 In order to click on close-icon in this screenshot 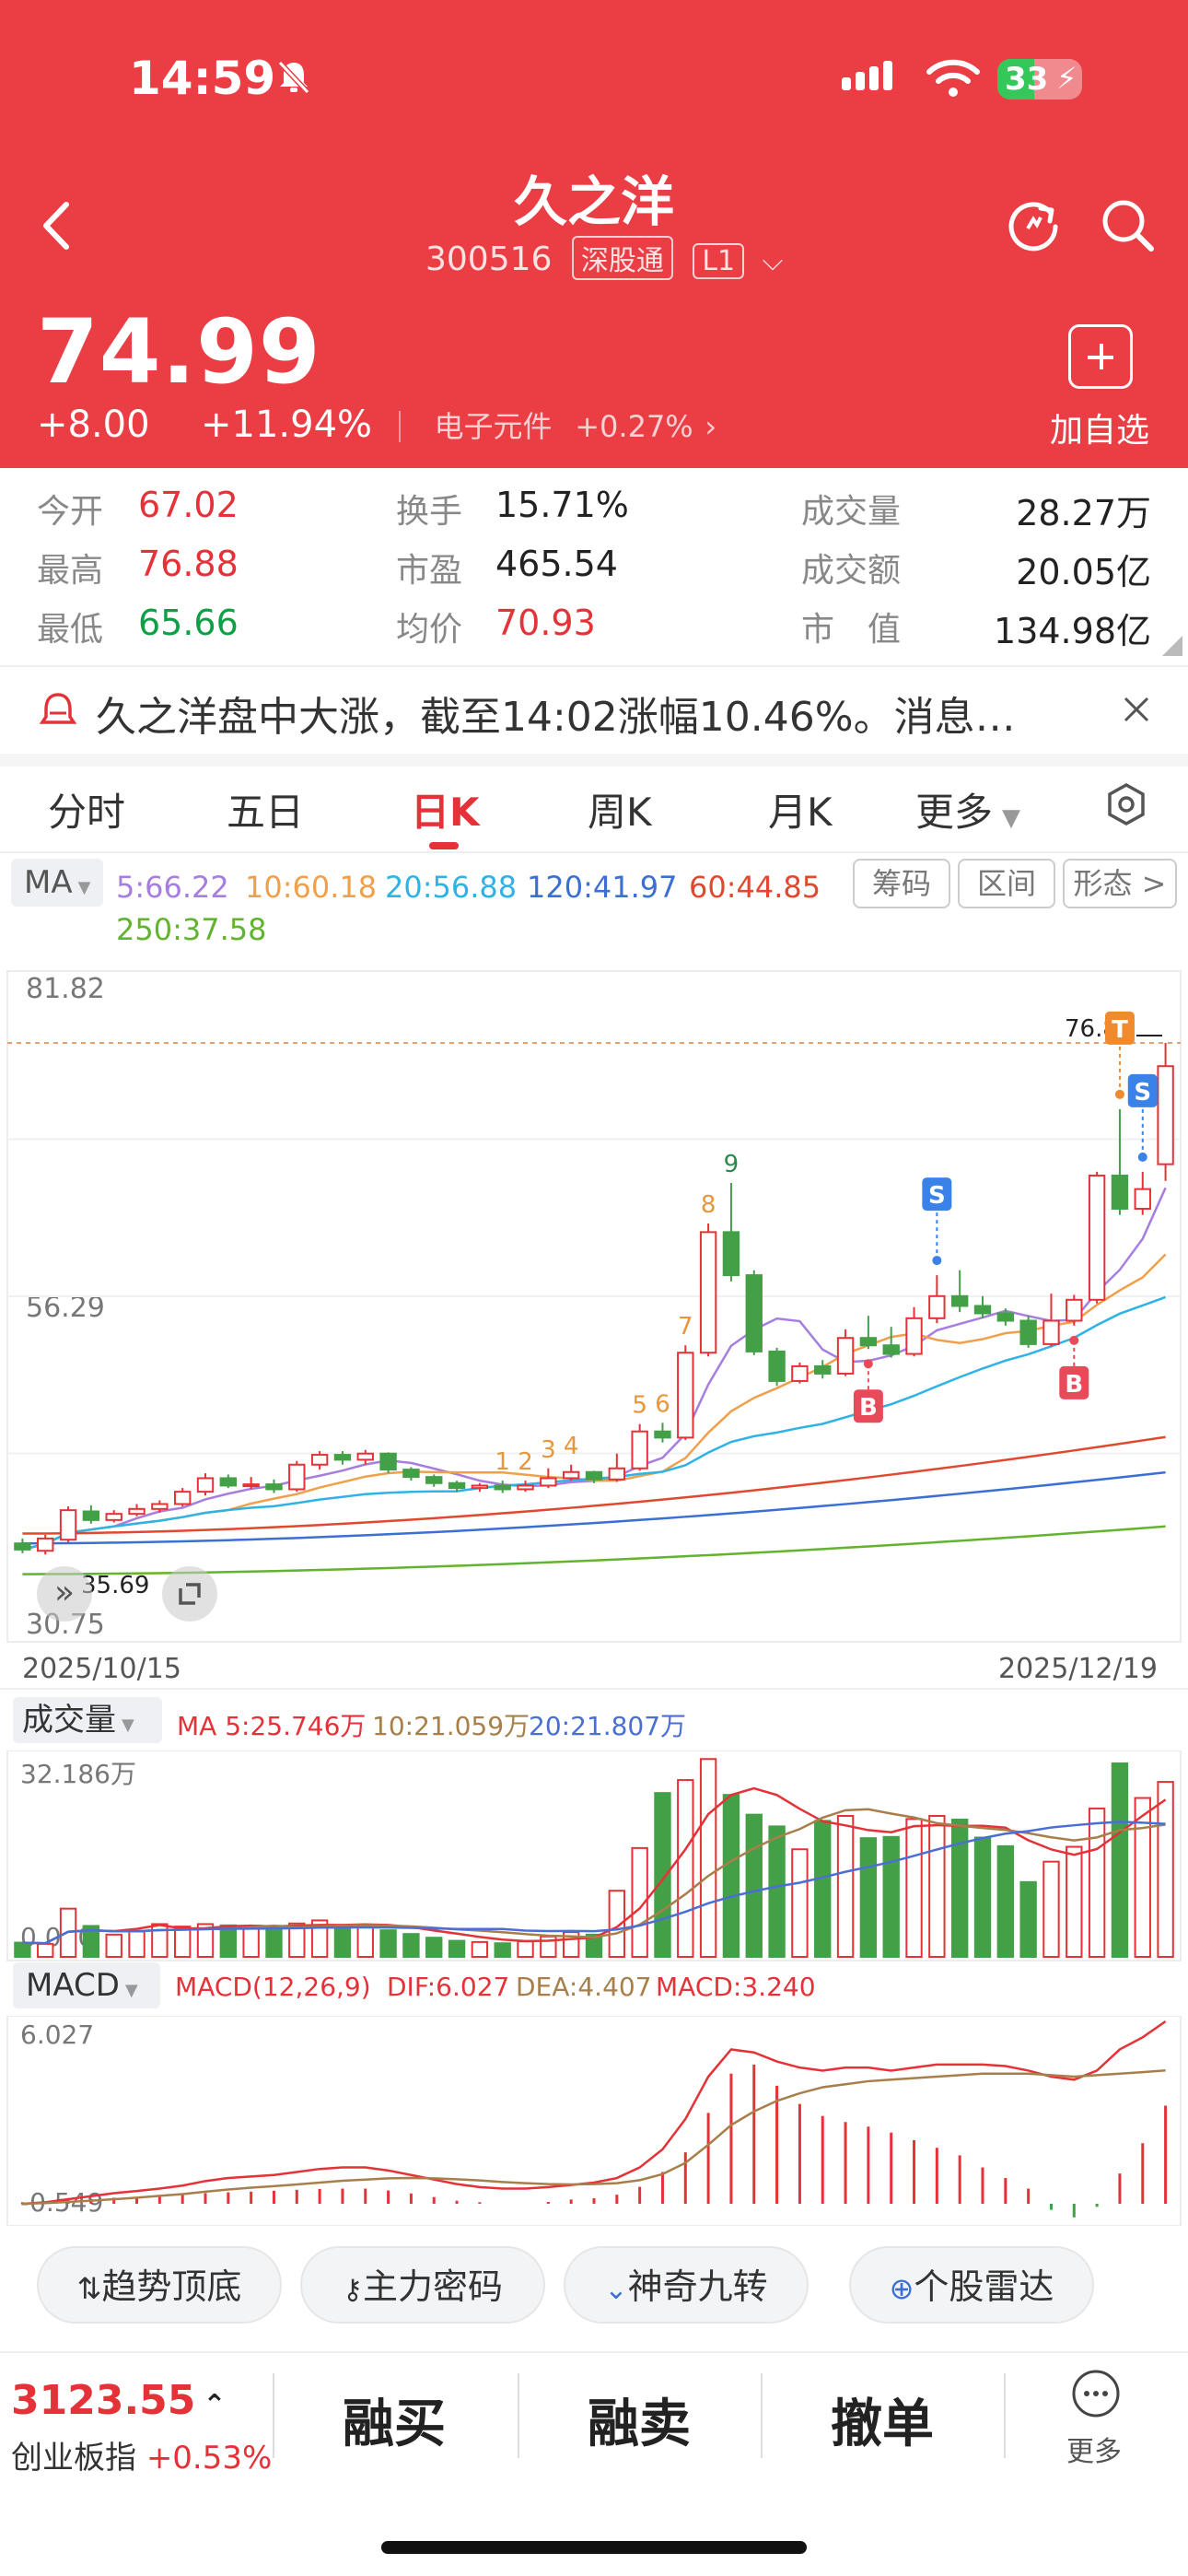, I will do `click(1136, 709)`.